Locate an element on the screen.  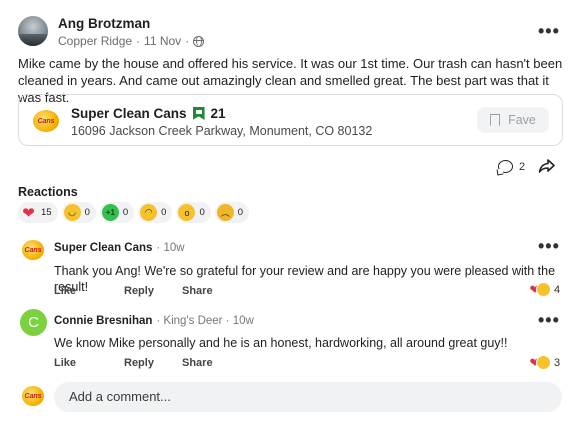
fave-button: Fave is located at coordinates (513, 120).